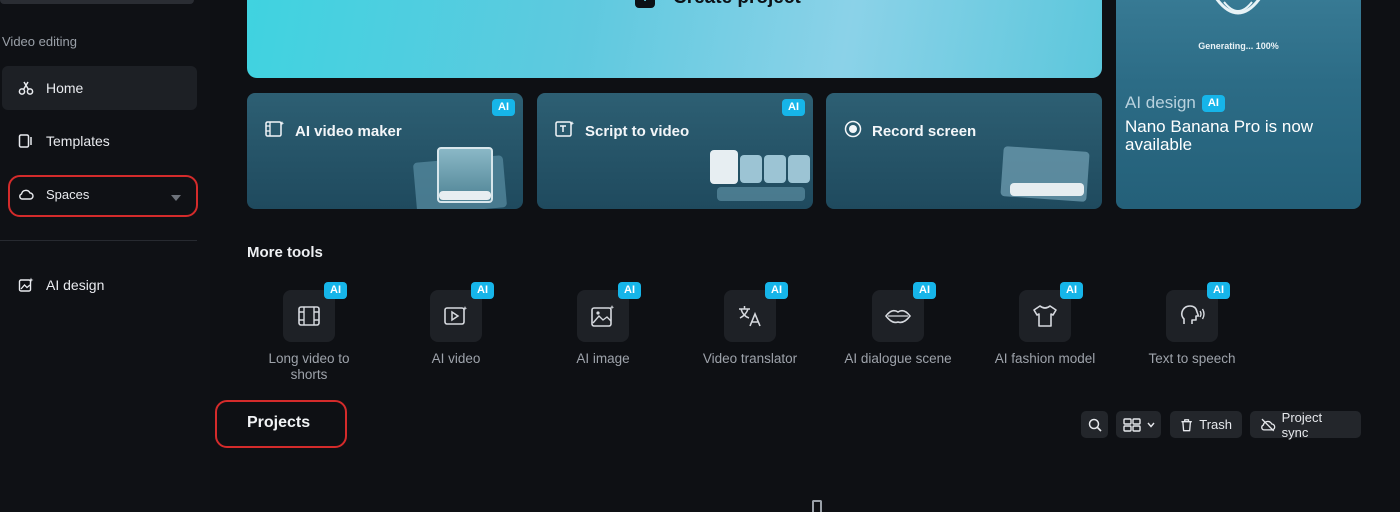  Describe the element at coordinates (1192, 358) in the screenshot. I see `tool-name: Text to speech` at that location.